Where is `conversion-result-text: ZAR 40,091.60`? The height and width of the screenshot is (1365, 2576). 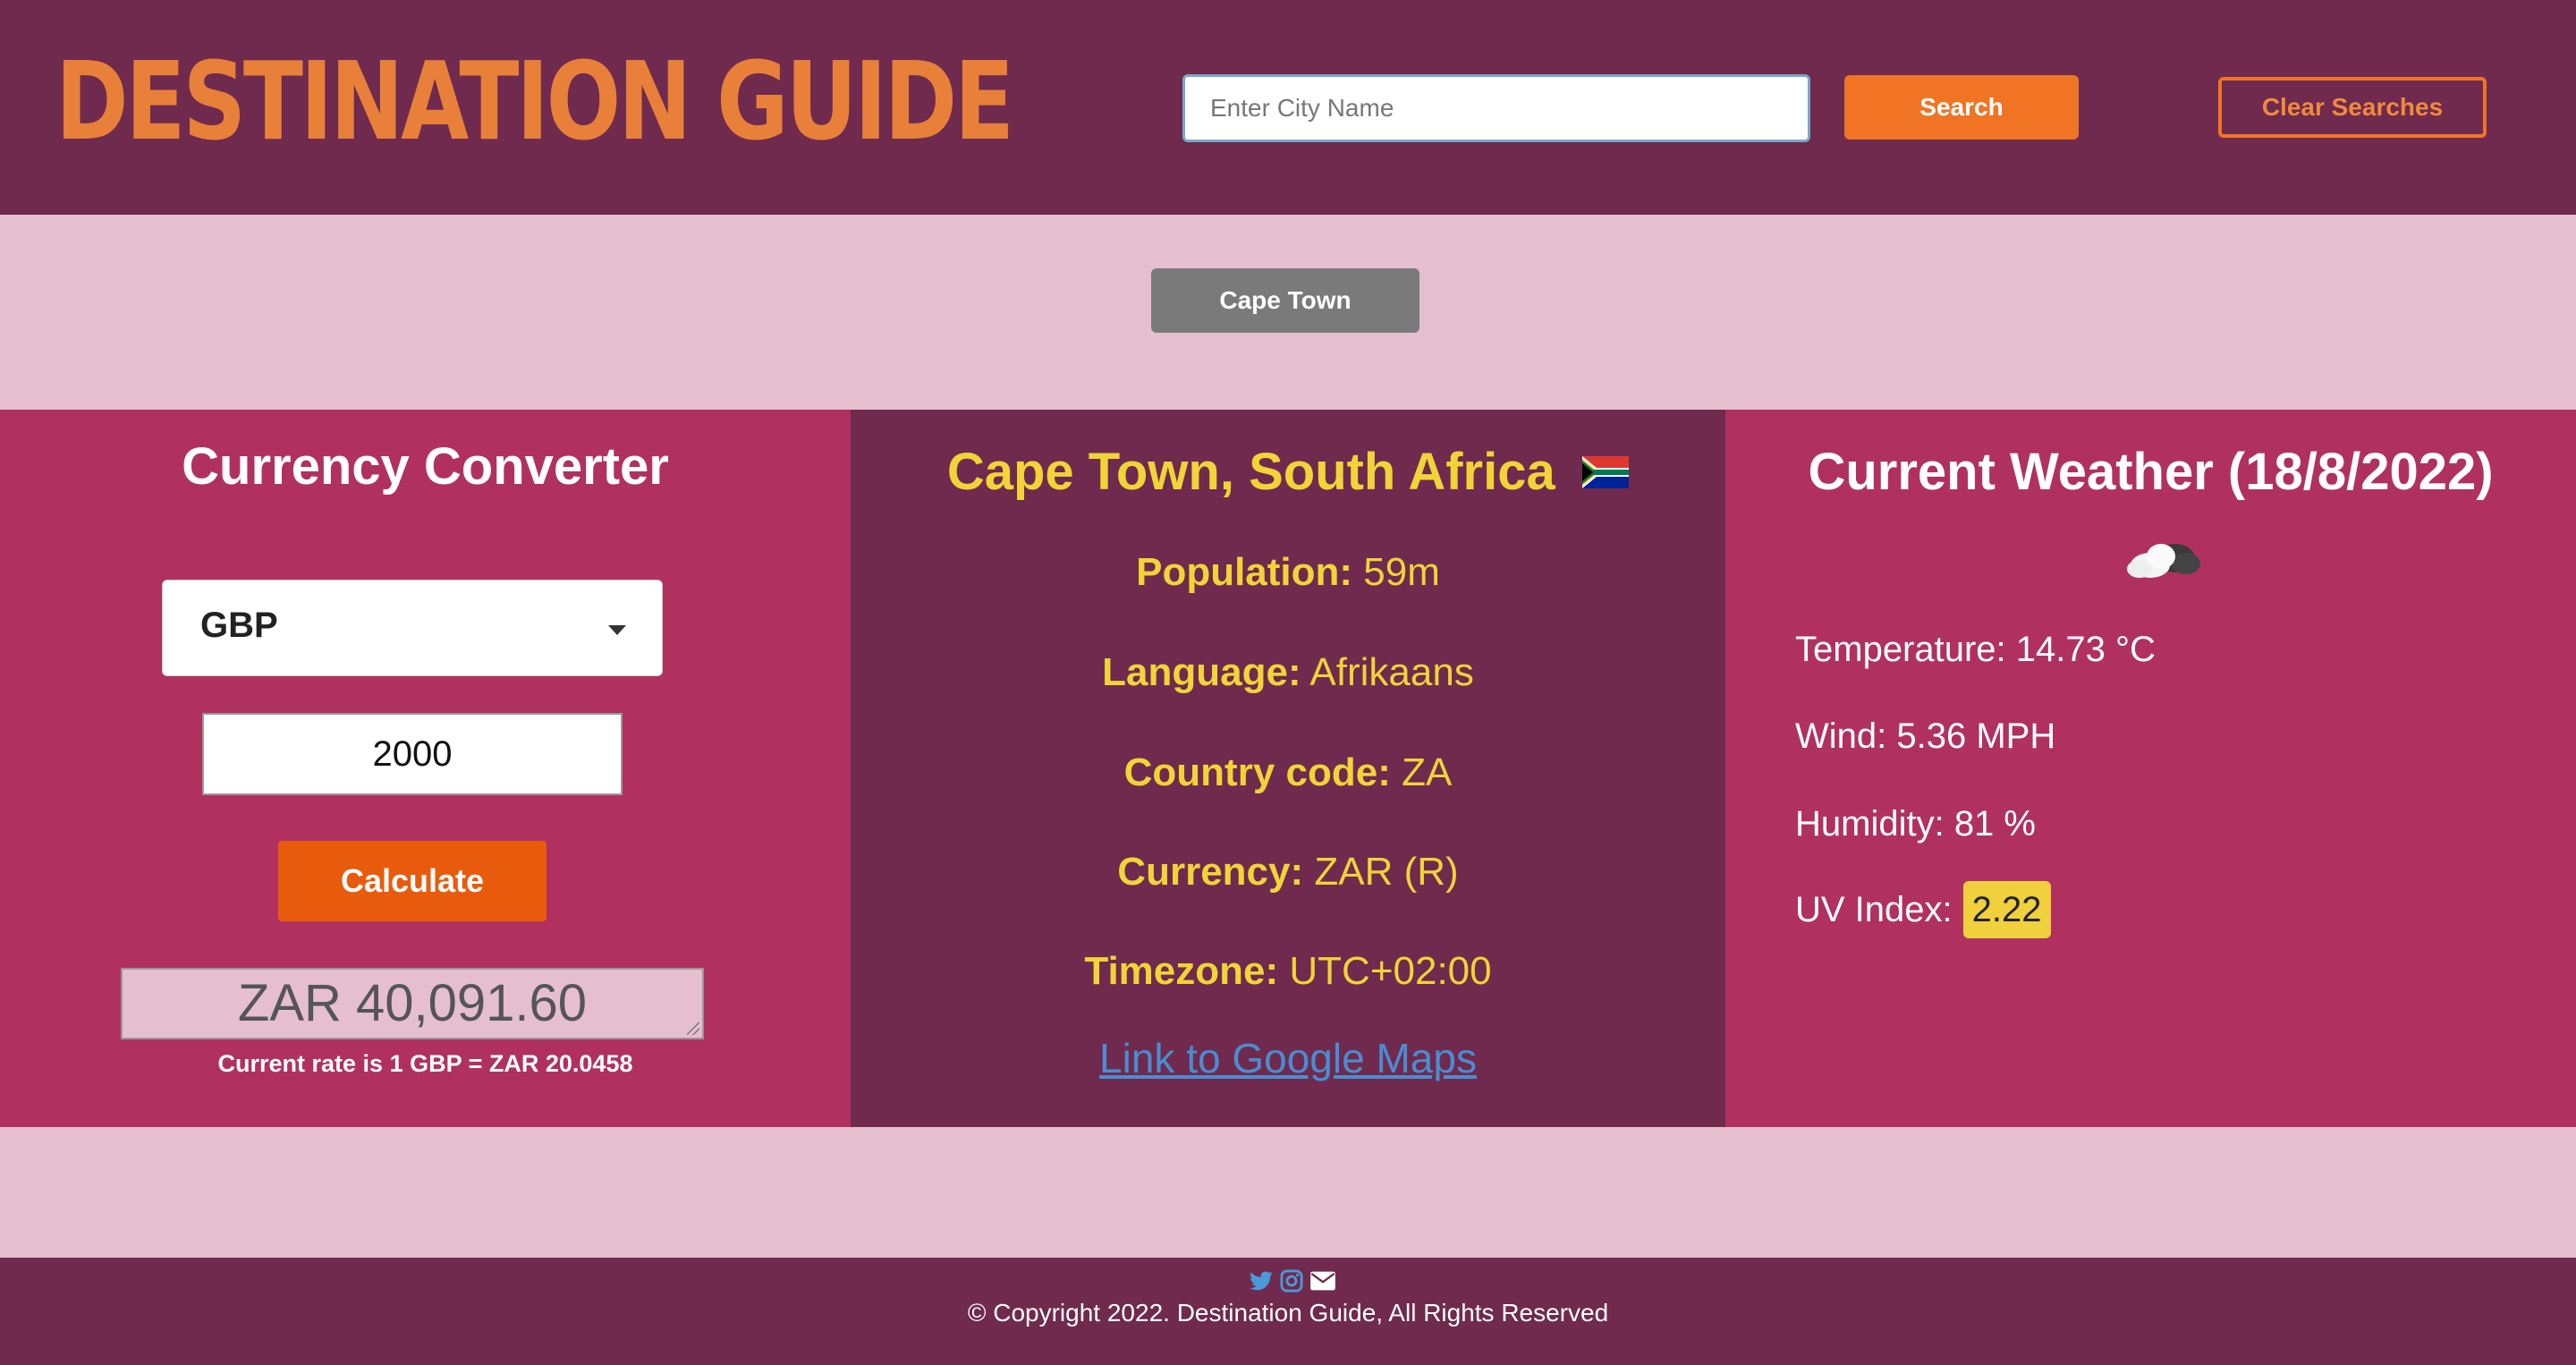
conversion-result-text: ZAR 40,091.60 is located at coordinates (412, 1003).